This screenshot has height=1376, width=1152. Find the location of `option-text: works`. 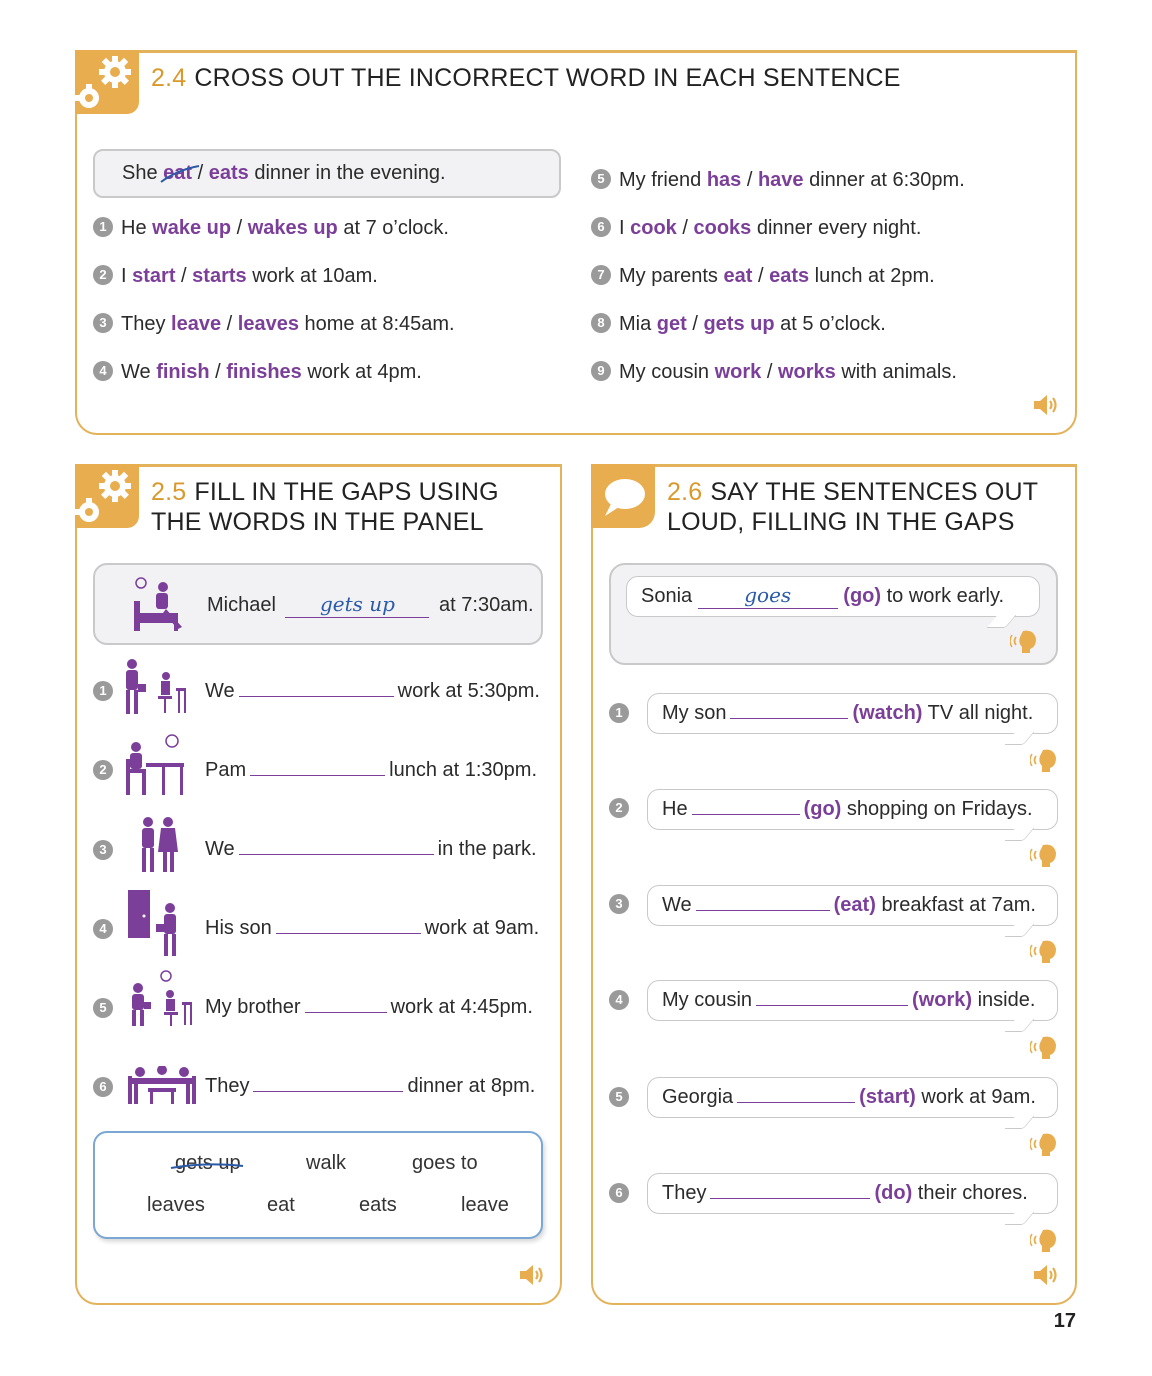

option-text: works is located at coordinates (807, 372).